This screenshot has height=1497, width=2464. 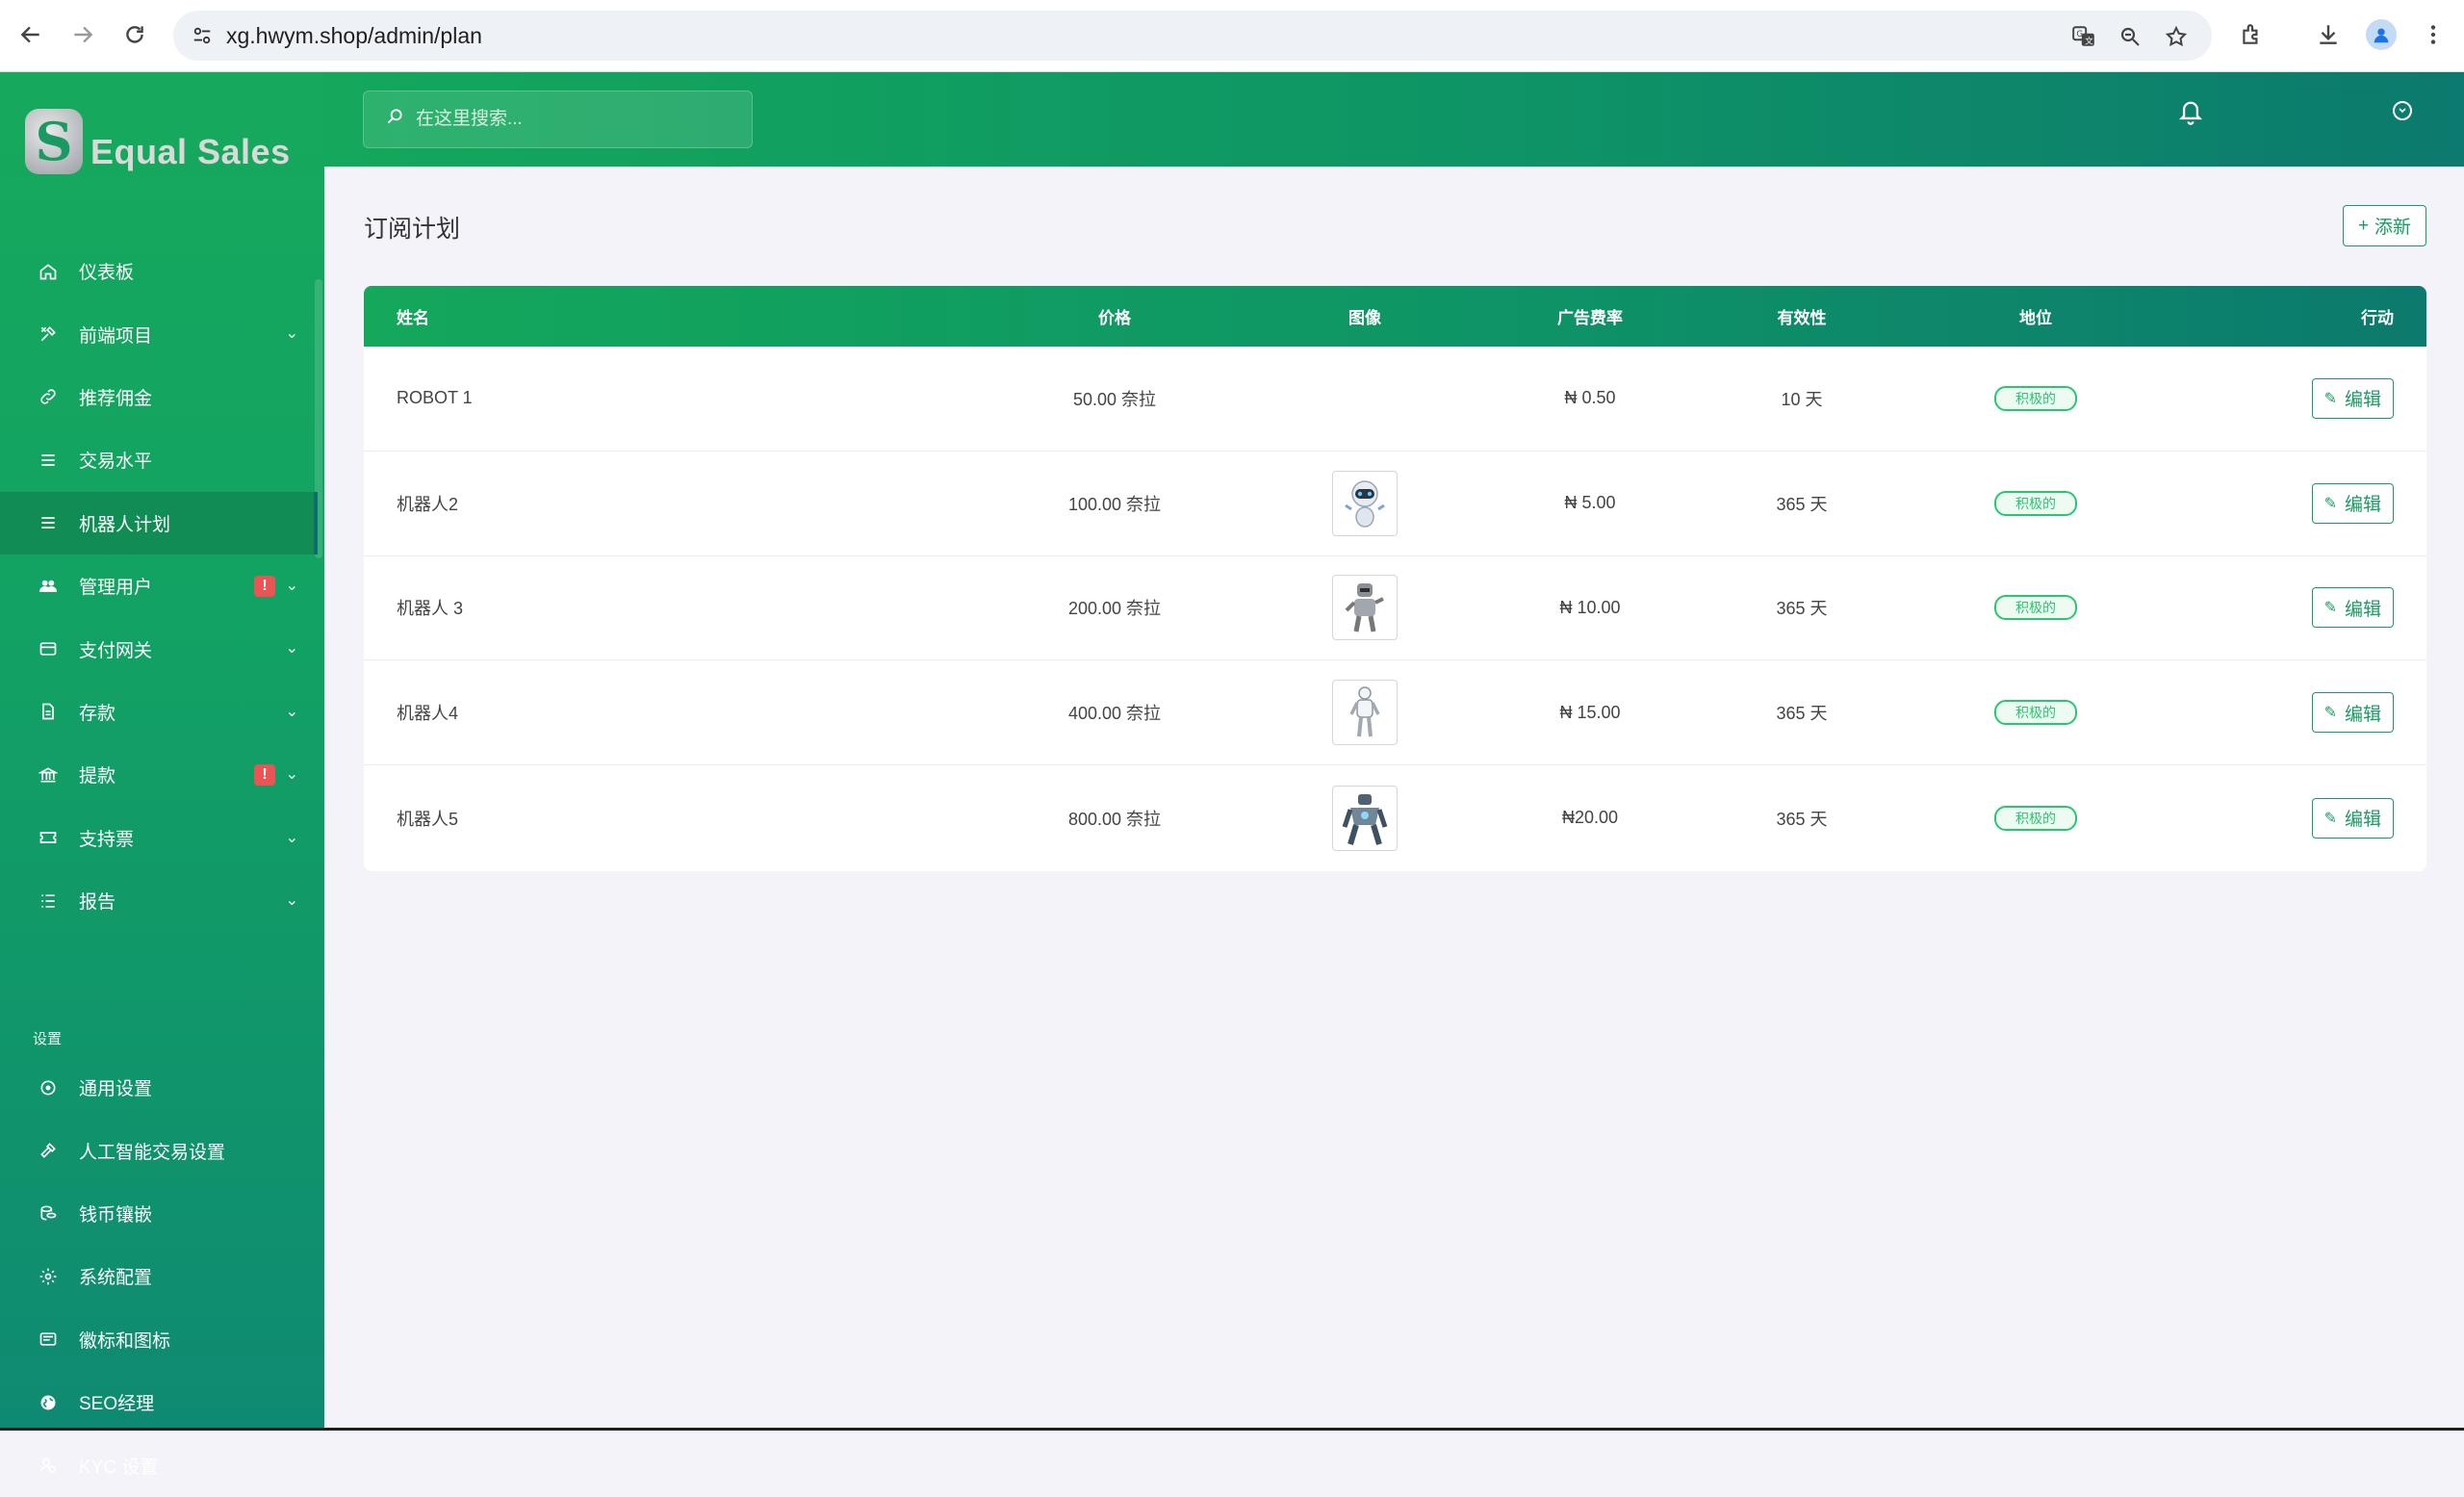 What do you see at coordinates (48, 1465) in the screenshot?
I see `user-check-icon` at bounding box center [48, 1465].